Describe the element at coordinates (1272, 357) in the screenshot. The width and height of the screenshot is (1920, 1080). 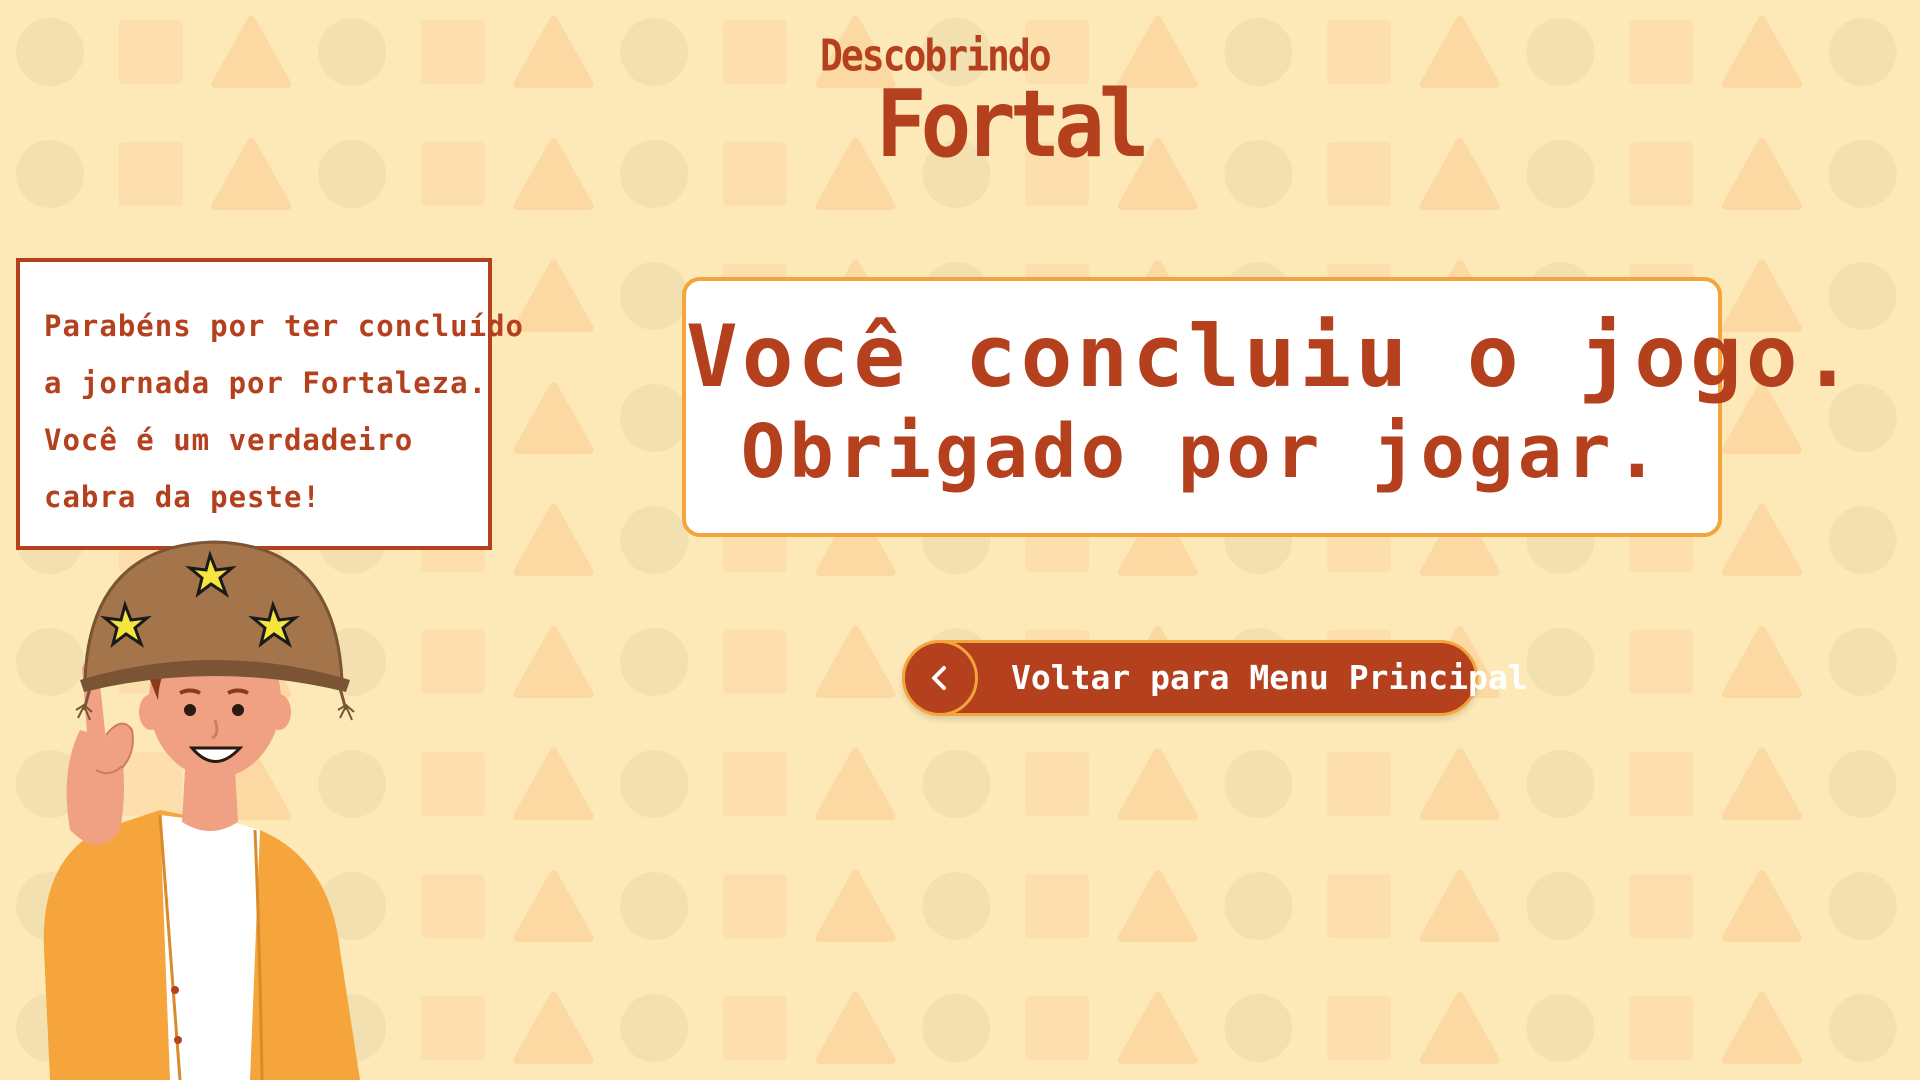
I see `completion-message-title: Você concluiu o jogo.` at that location.